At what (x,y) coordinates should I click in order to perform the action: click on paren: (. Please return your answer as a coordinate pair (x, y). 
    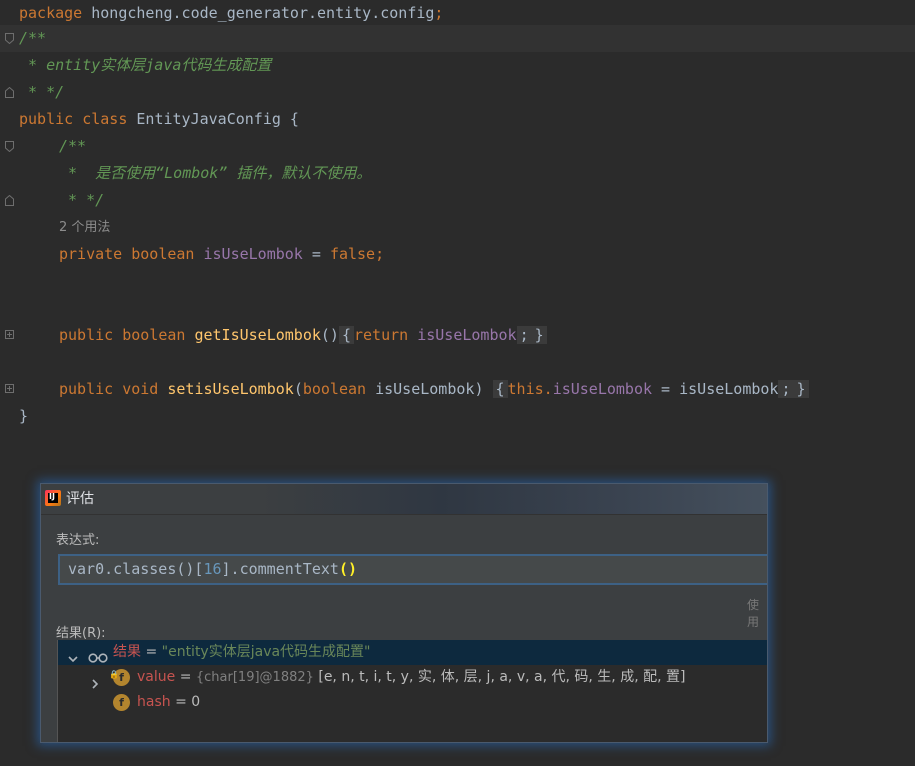
    Looking at the image, I should click on (298, 389).